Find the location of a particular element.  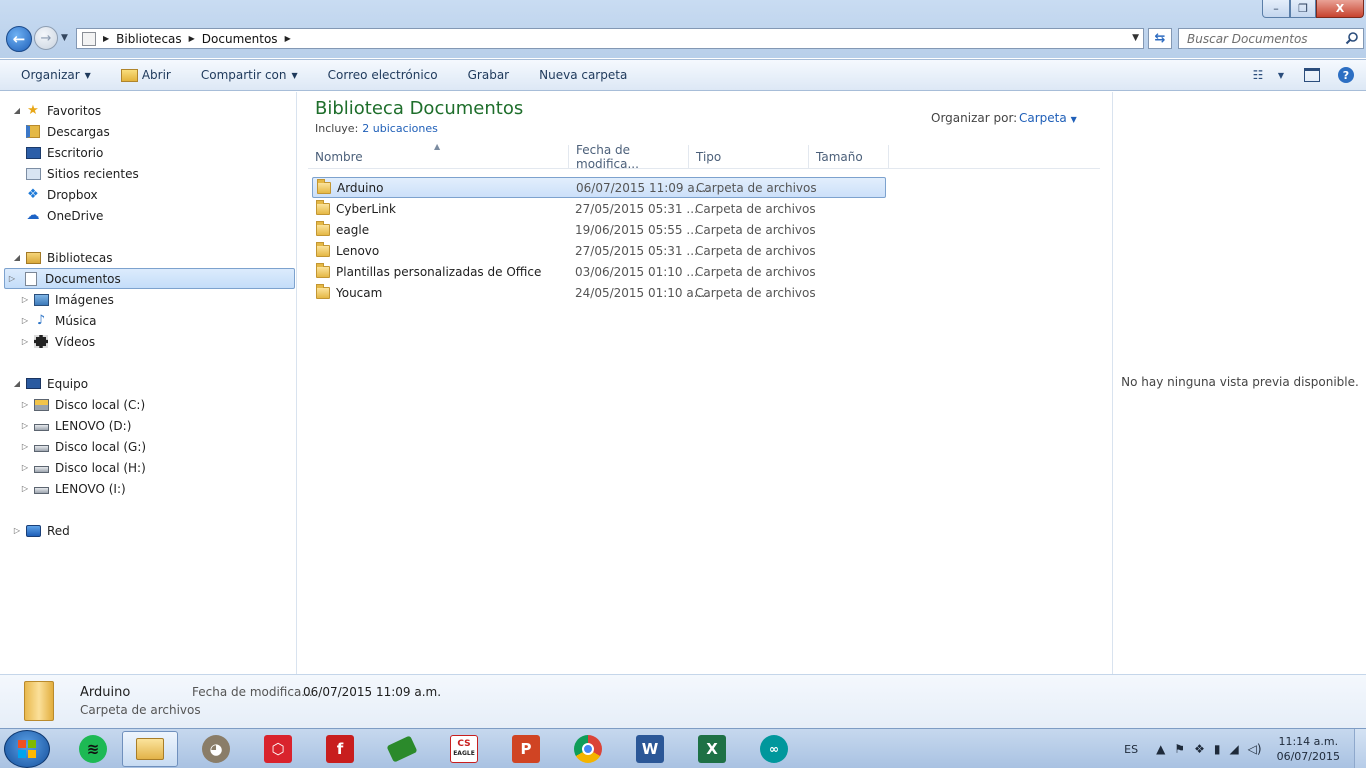

nav-item-onedrive: ☁ OneDrive is located at coordinates (63, 215).